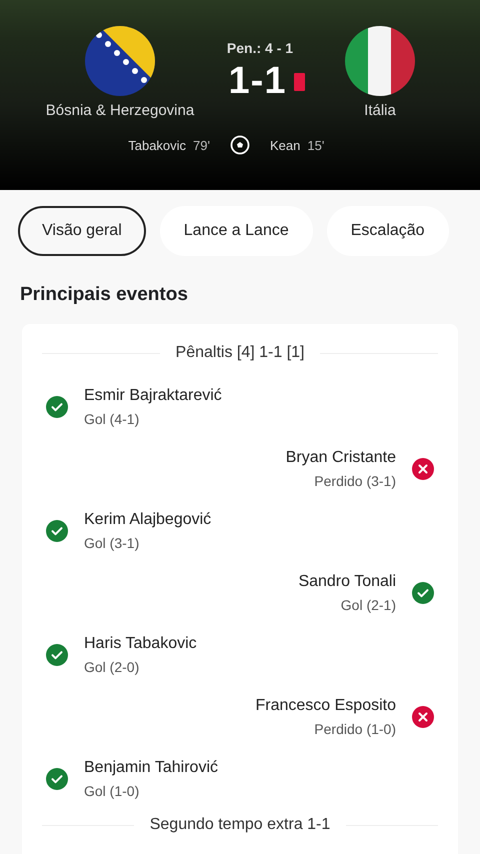  Describe the element at coordinates (315, 145) in the screenshot. I see `goal-minute: 15'` at that location.